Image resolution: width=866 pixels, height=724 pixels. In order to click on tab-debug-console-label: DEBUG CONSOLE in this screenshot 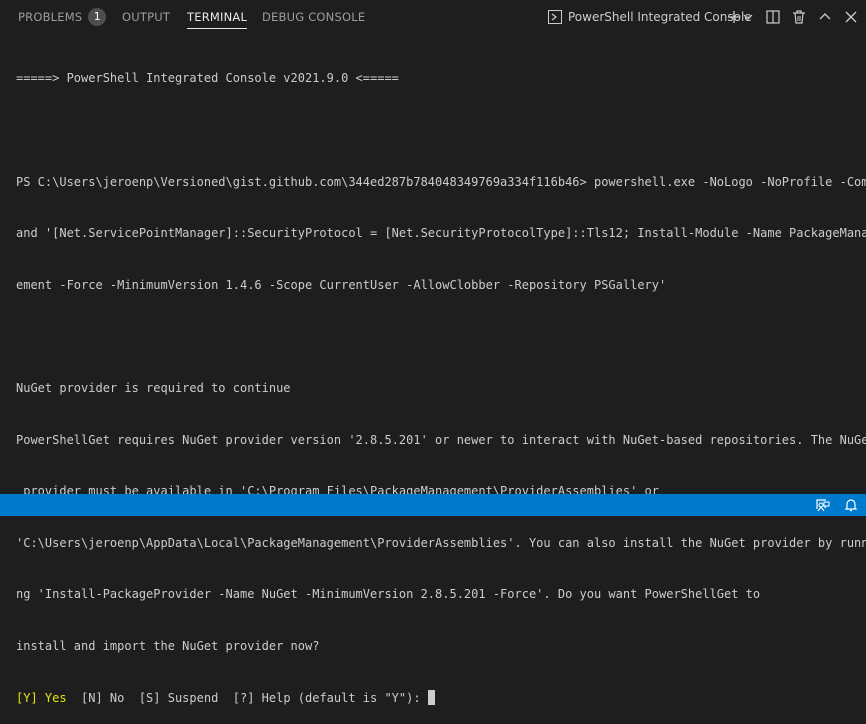, I will do `click(314, 17)`.